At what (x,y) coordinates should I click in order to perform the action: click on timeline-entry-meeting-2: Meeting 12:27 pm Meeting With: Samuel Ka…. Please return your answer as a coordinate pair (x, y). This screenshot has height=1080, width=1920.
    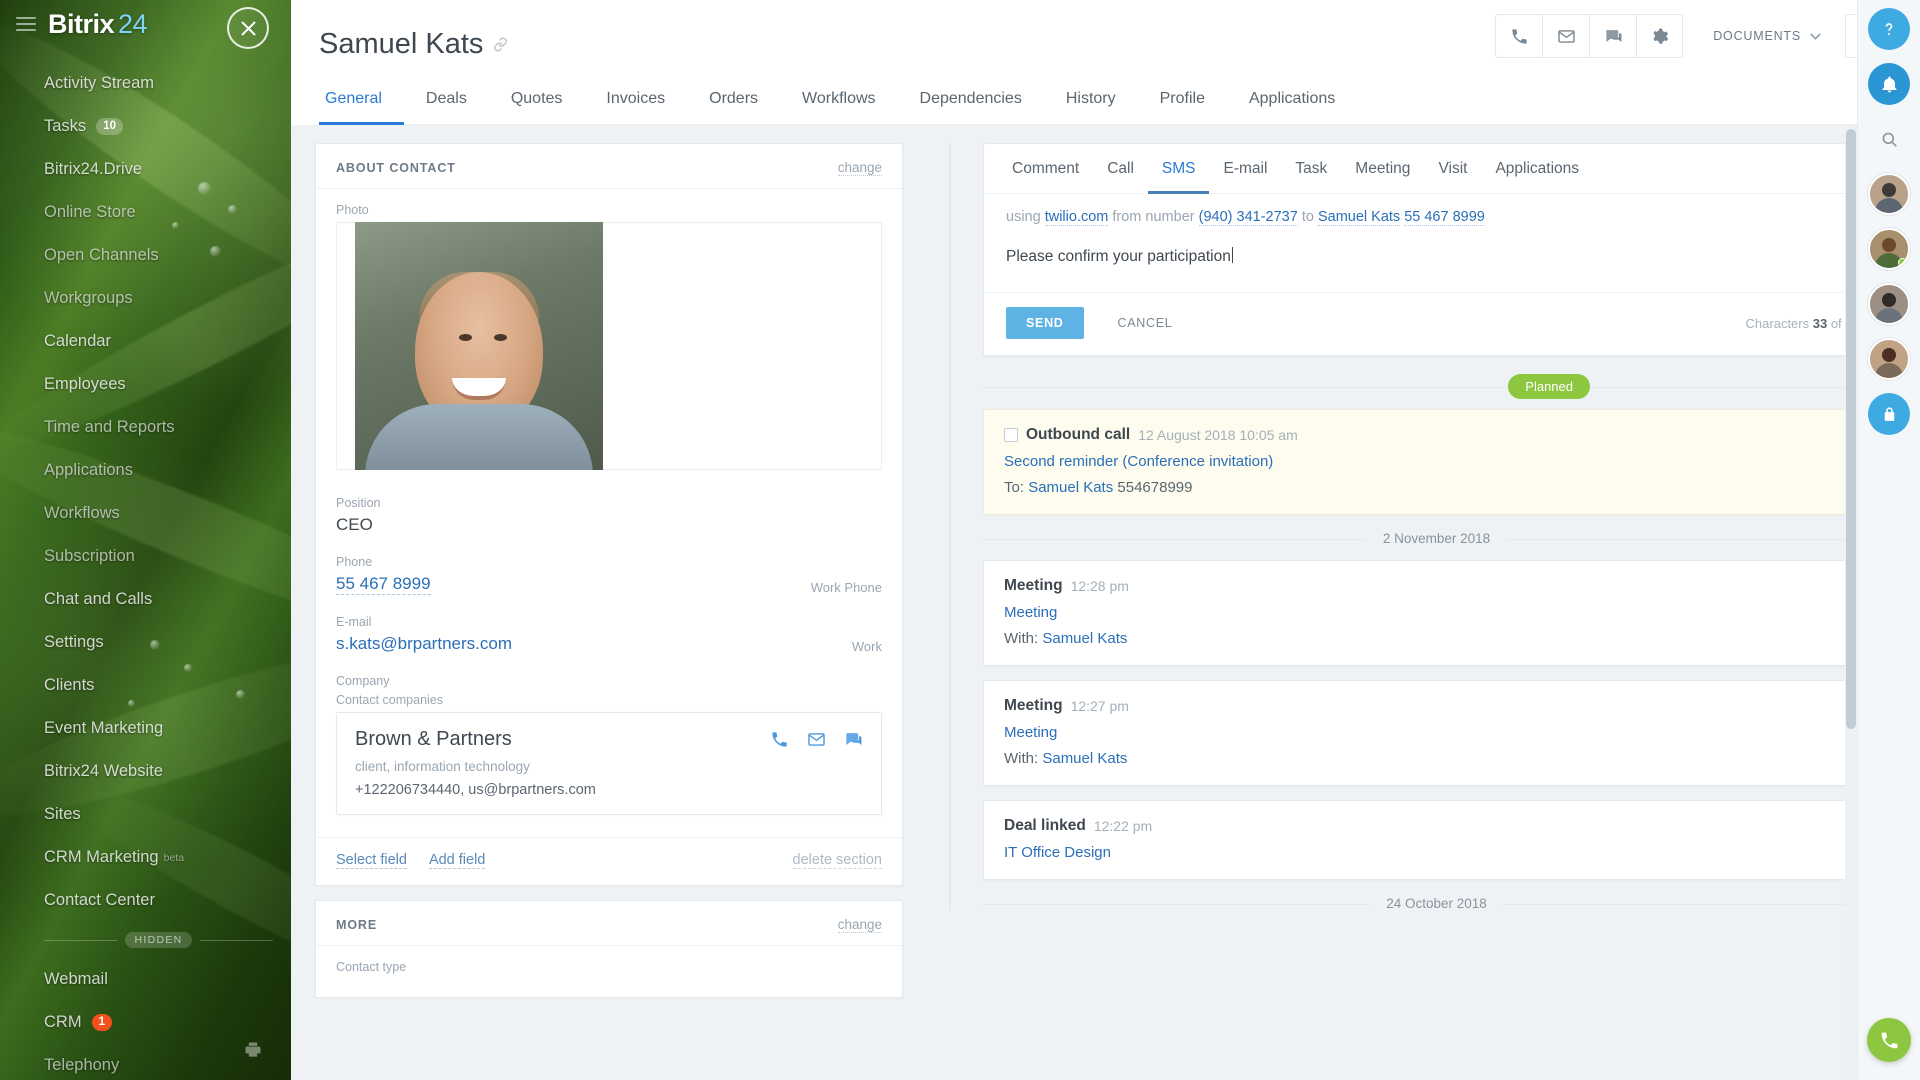
    Looking at the image, I should click on (1436, 733).